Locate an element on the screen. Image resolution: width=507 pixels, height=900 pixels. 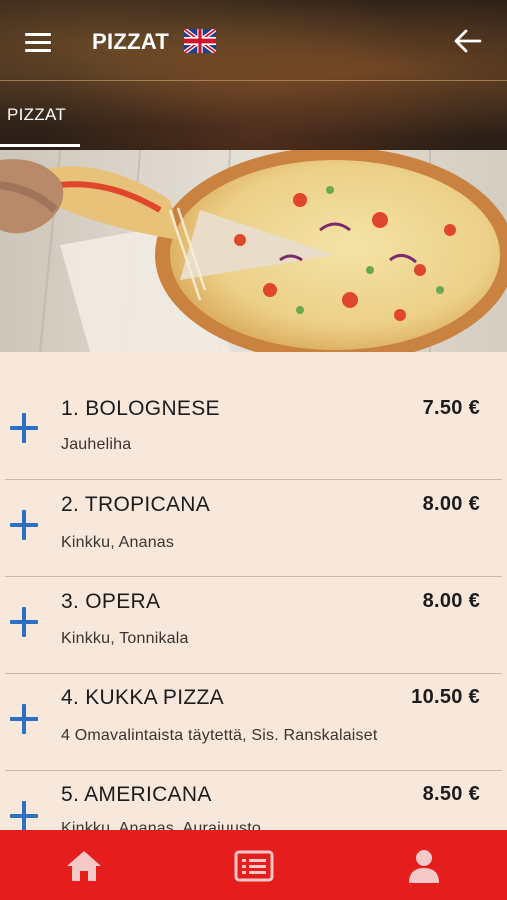
tab-pizzat: PIZZAT is located at coordinates (40, 125).